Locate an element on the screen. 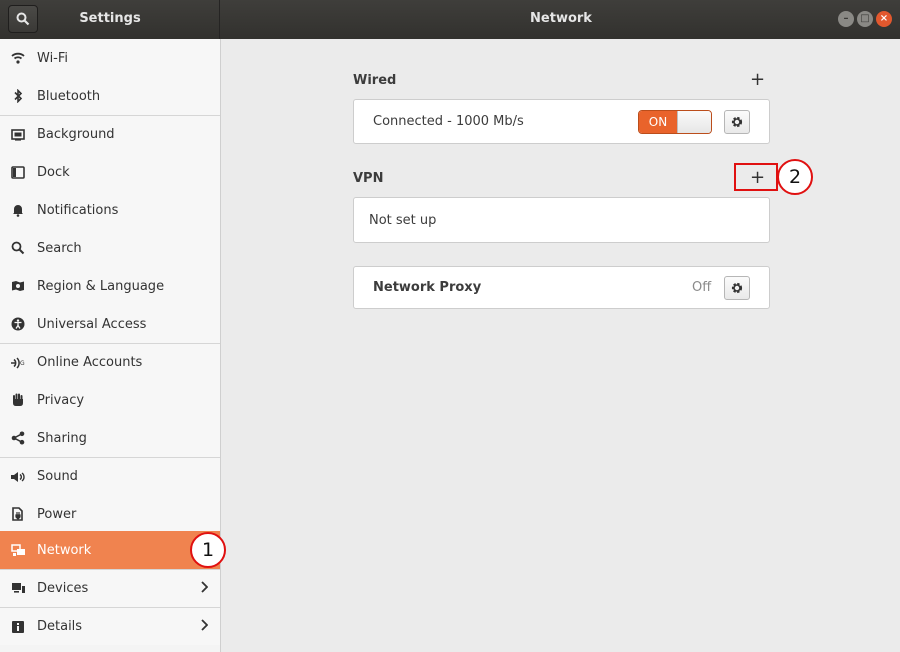  sidebar-item-label: Notifications is located at coordinates (78, 210).